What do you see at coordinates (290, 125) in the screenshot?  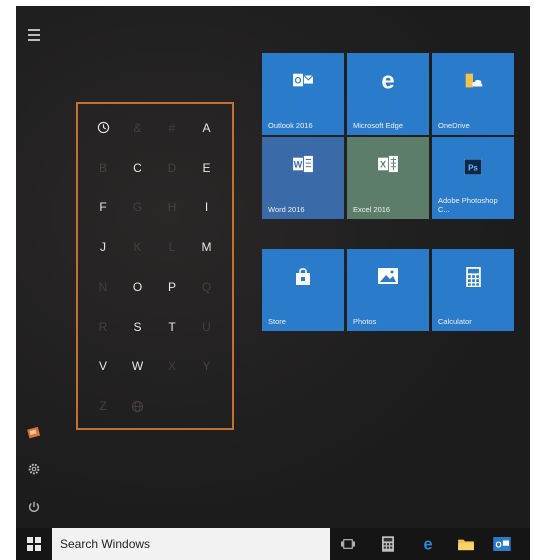 I see `tile-label: Outlook 2016` at bounding box center [290, 125].